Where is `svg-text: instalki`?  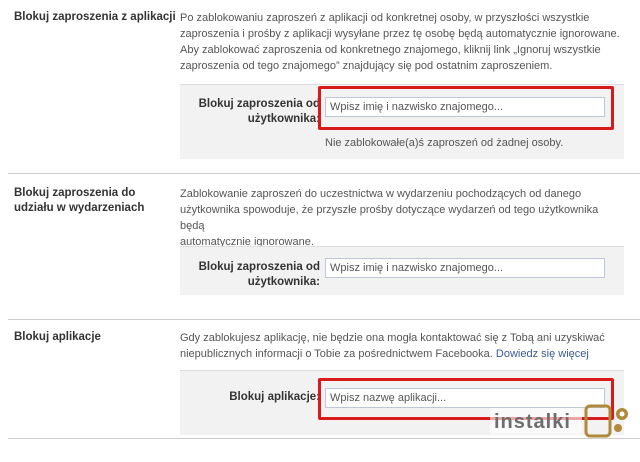
svg-text: instalki is located at coordinates (532, 422).